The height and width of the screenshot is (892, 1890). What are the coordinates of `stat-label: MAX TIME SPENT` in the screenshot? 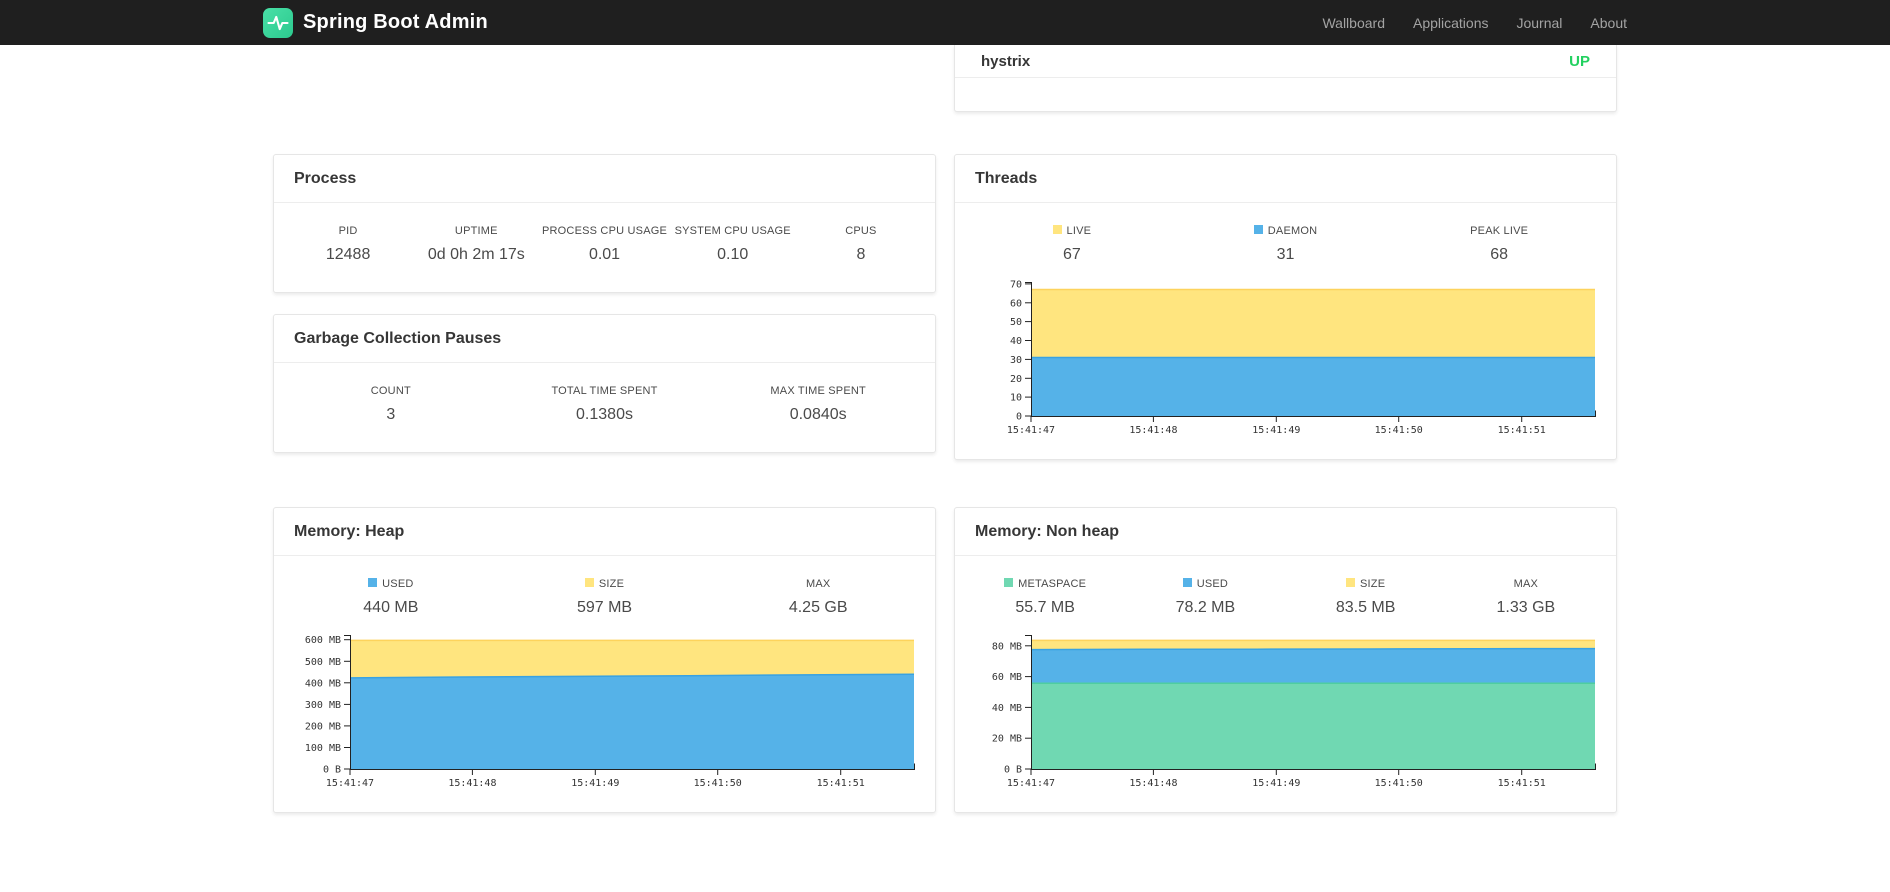 It's located at (818, 391).